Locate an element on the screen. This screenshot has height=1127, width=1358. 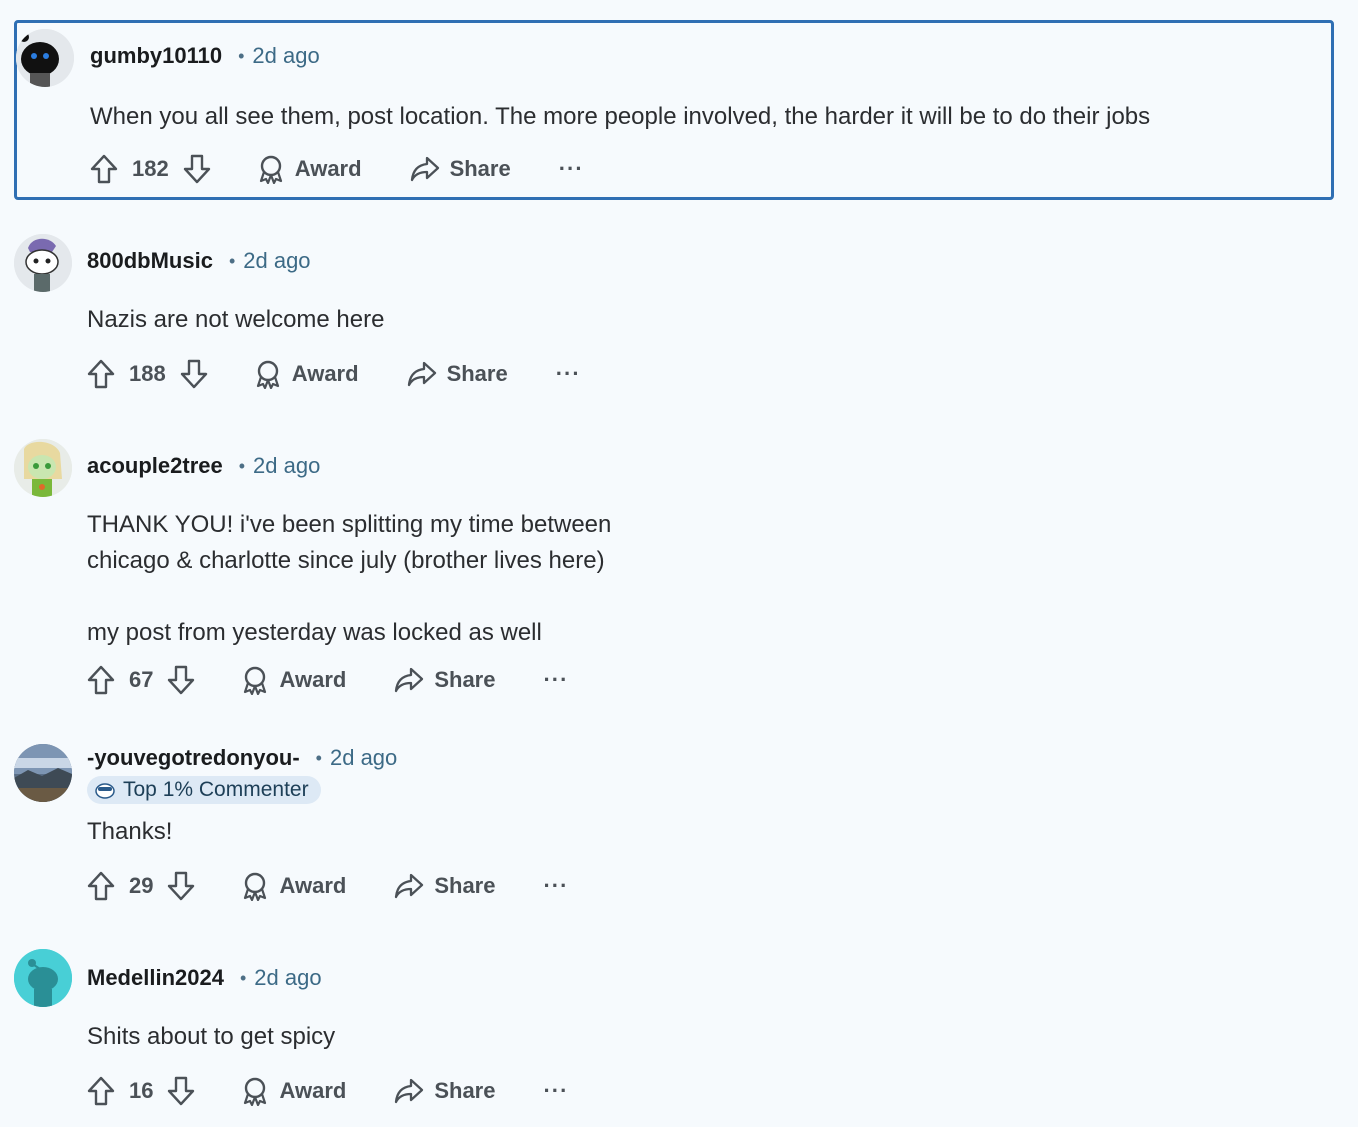
comment-actions: 16 Award Share ··· is located at coordinates (327, 1091).